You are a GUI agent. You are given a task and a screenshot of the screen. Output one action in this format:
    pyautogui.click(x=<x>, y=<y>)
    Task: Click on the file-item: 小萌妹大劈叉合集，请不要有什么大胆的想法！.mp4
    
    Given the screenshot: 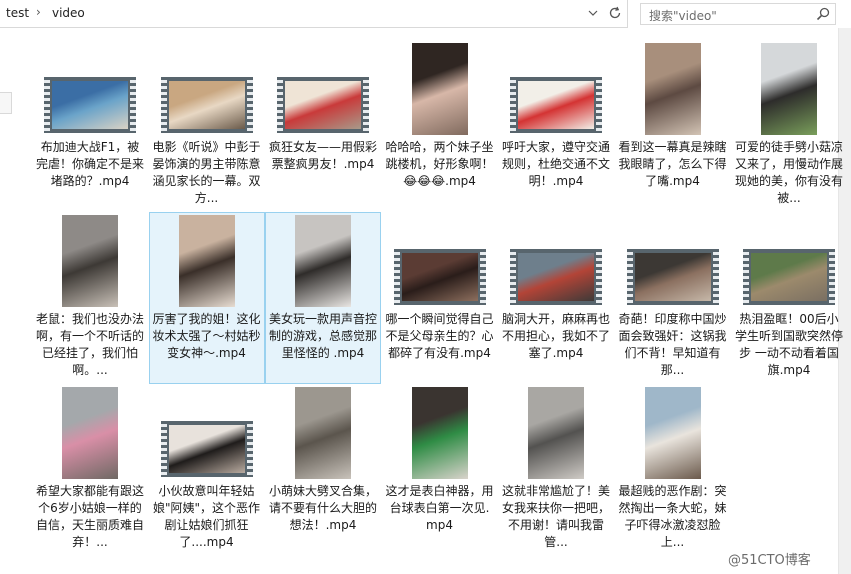 What is the action you would take?
    pyautogui.click(x=323, y=470)
    